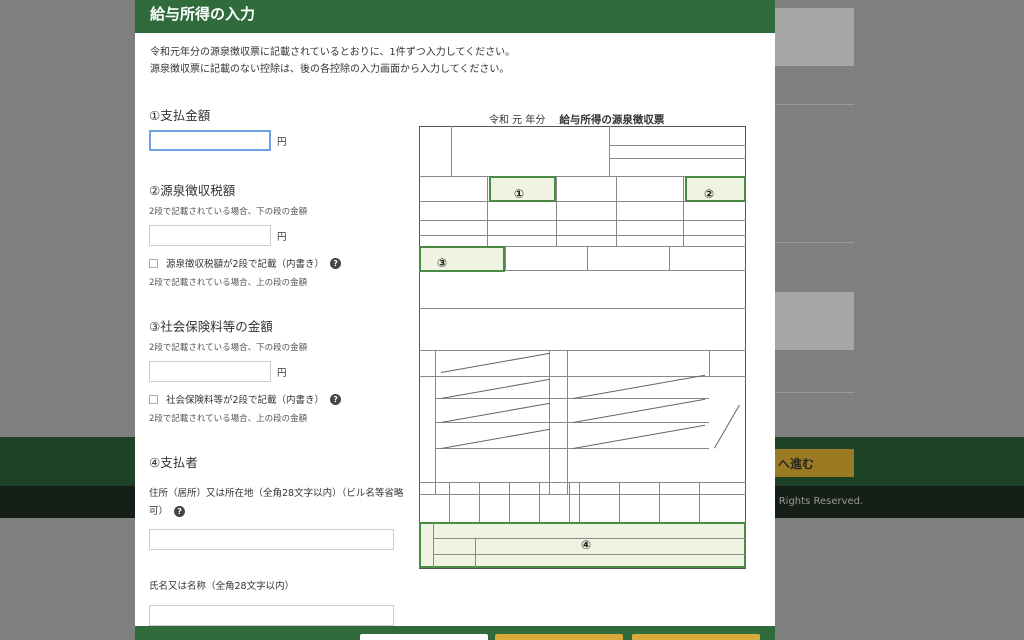 This screenshot has width=1024, height=640. I want to click on marker-3: ③, so click(442, 263).